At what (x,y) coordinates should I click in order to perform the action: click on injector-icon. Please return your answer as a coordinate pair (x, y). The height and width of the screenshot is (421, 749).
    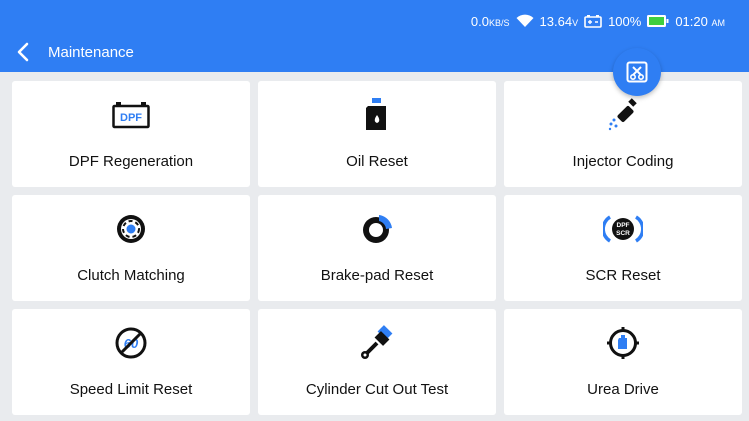
    Looking at the image, I should click on (622, 114).